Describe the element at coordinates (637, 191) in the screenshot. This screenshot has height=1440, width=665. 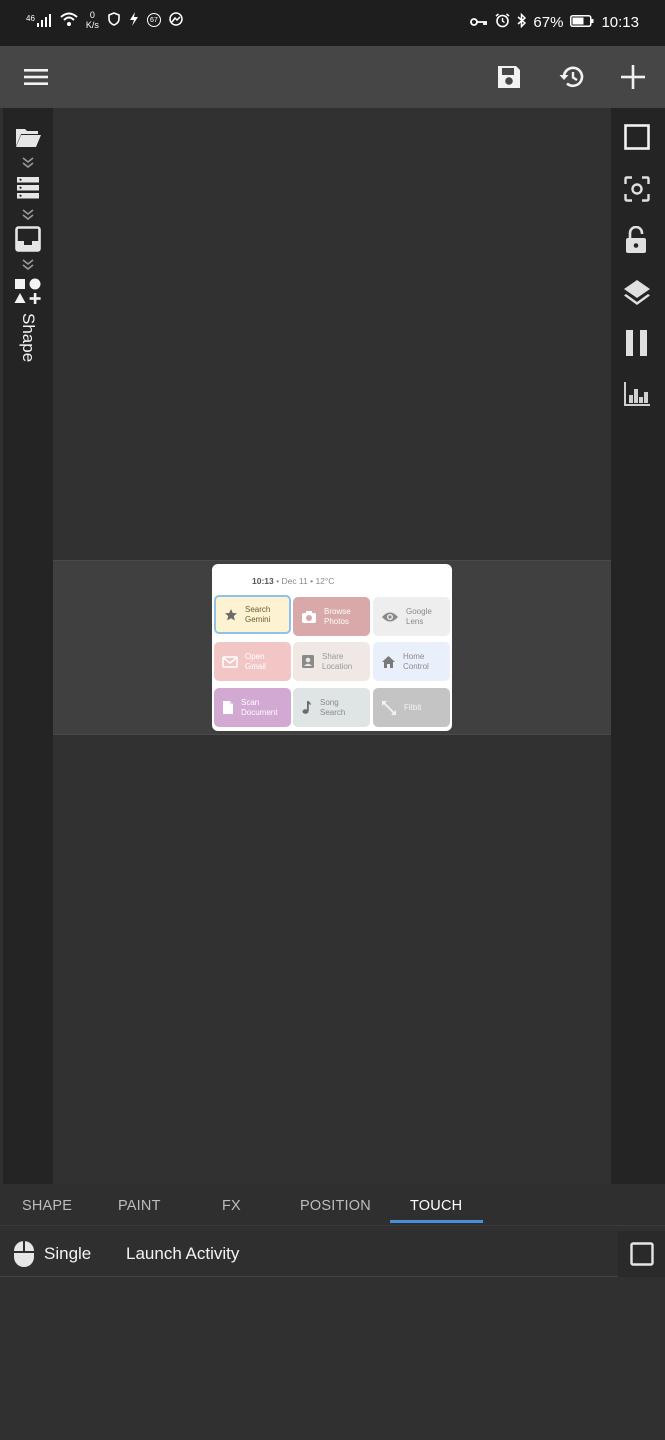
I see `focus-icon` at that location.